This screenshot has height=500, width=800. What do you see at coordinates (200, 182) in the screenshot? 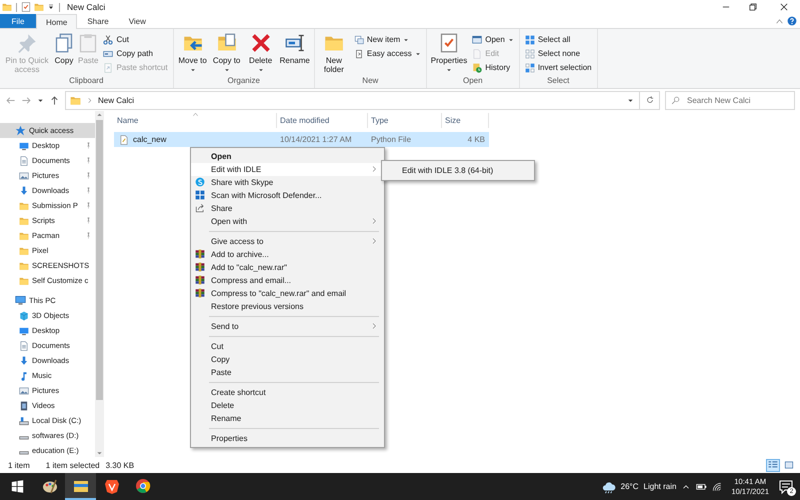
I see `skype-icon` at bounding box center [200, 182].